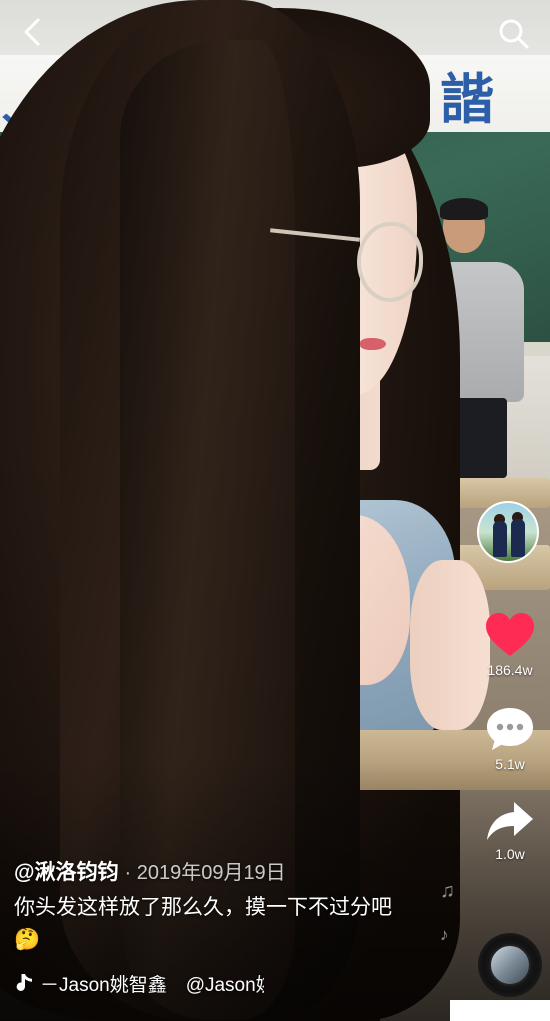  Describe the element at coordinates (510, 764) in the screenshot. I see `comment-count: 5.1w` at that location.